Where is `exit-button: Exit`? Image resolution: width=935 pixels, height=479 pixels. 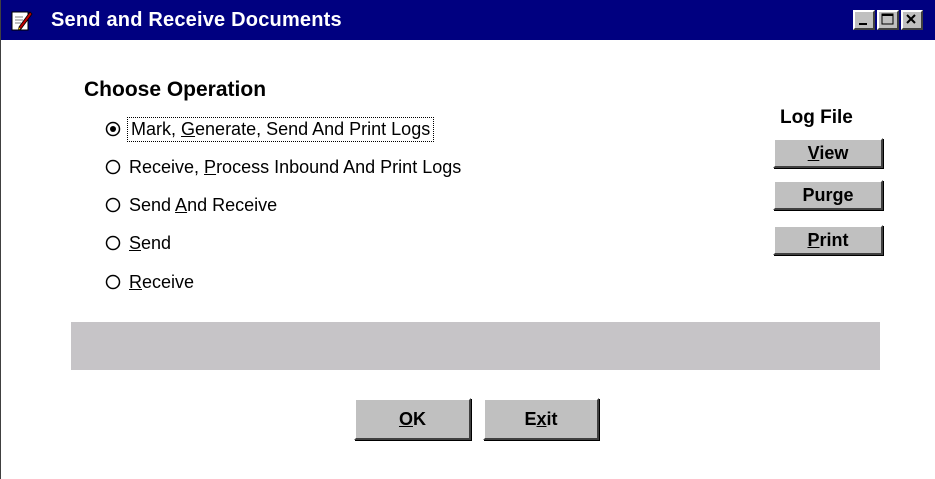
exit-button: Exit is located at coordinates (541, 419).